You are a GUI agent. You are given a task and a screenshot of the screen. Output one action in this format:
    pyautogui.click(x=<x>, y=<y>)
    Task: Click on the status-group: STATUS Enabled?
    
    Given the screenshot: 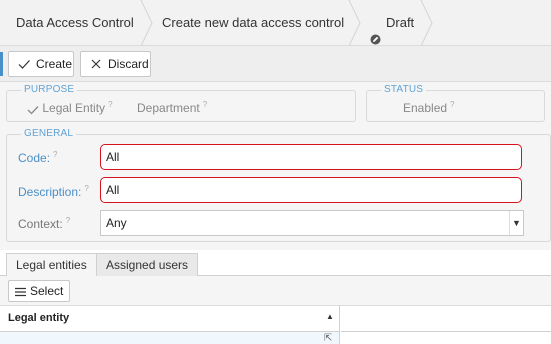 What is the action you would take?
    pyautogui.click(x=455, y=103)
    